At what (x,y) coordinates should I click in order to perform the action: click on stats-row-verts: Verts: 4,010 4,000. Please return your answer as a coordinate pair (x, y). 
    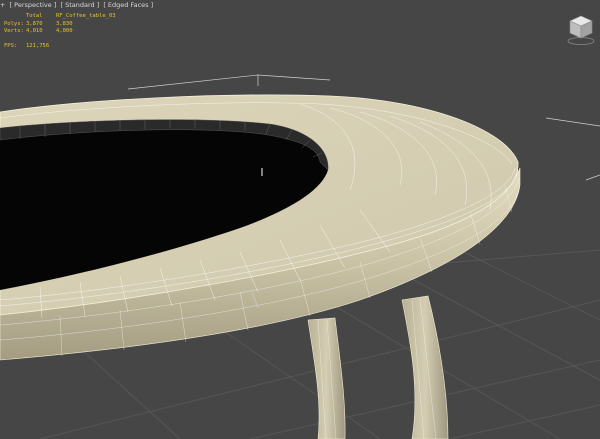
    Looking at the image, I should click on (60, 32).